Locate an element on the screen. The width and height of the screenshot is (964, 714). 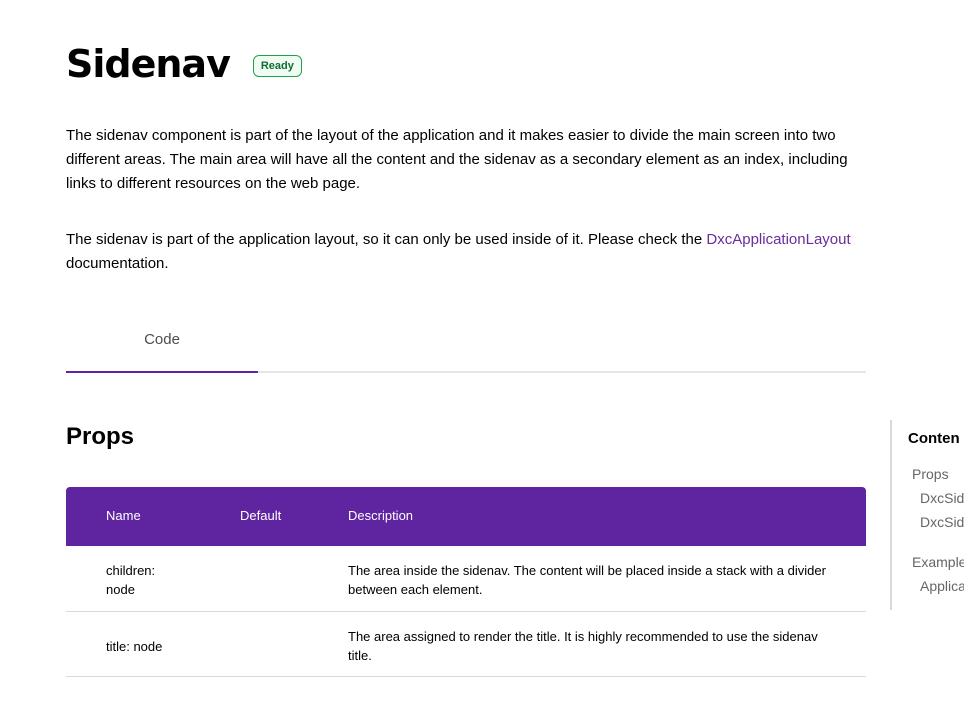
layout-note-suffix: documentation. is located at coordinates (117, 263).